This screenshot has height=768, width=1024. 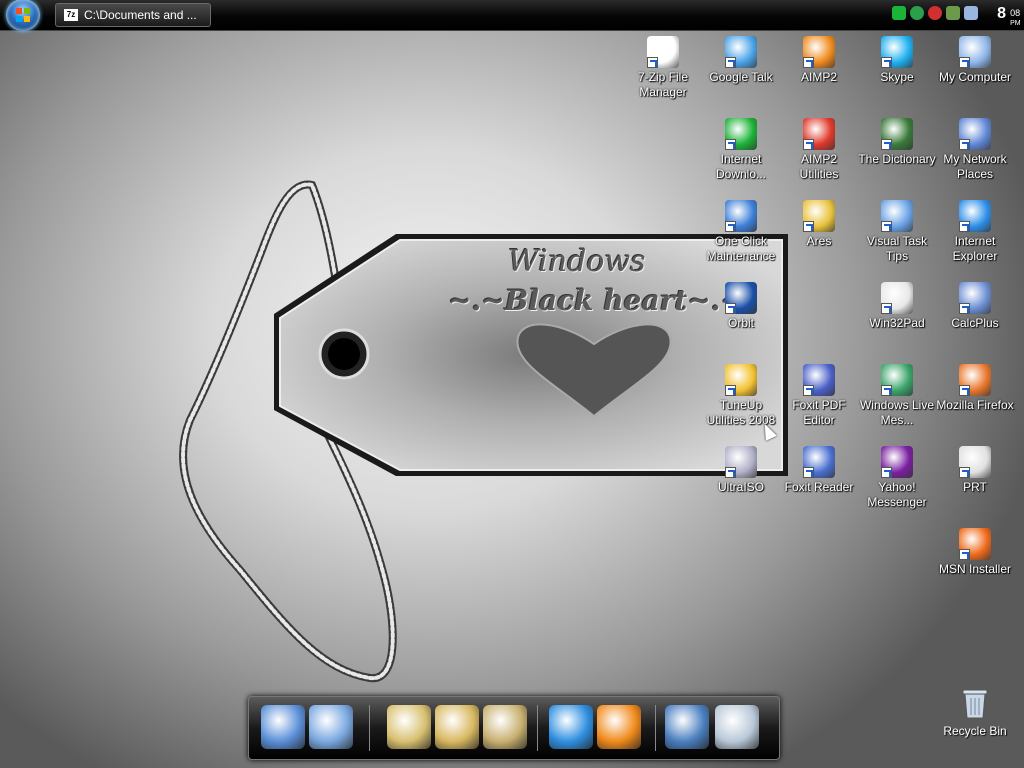 What do you see at coordinates (741, 470) in the screenshot?
I see `desktop-icon-ultraiso: UltraISO` at bounding box center [741, 470].